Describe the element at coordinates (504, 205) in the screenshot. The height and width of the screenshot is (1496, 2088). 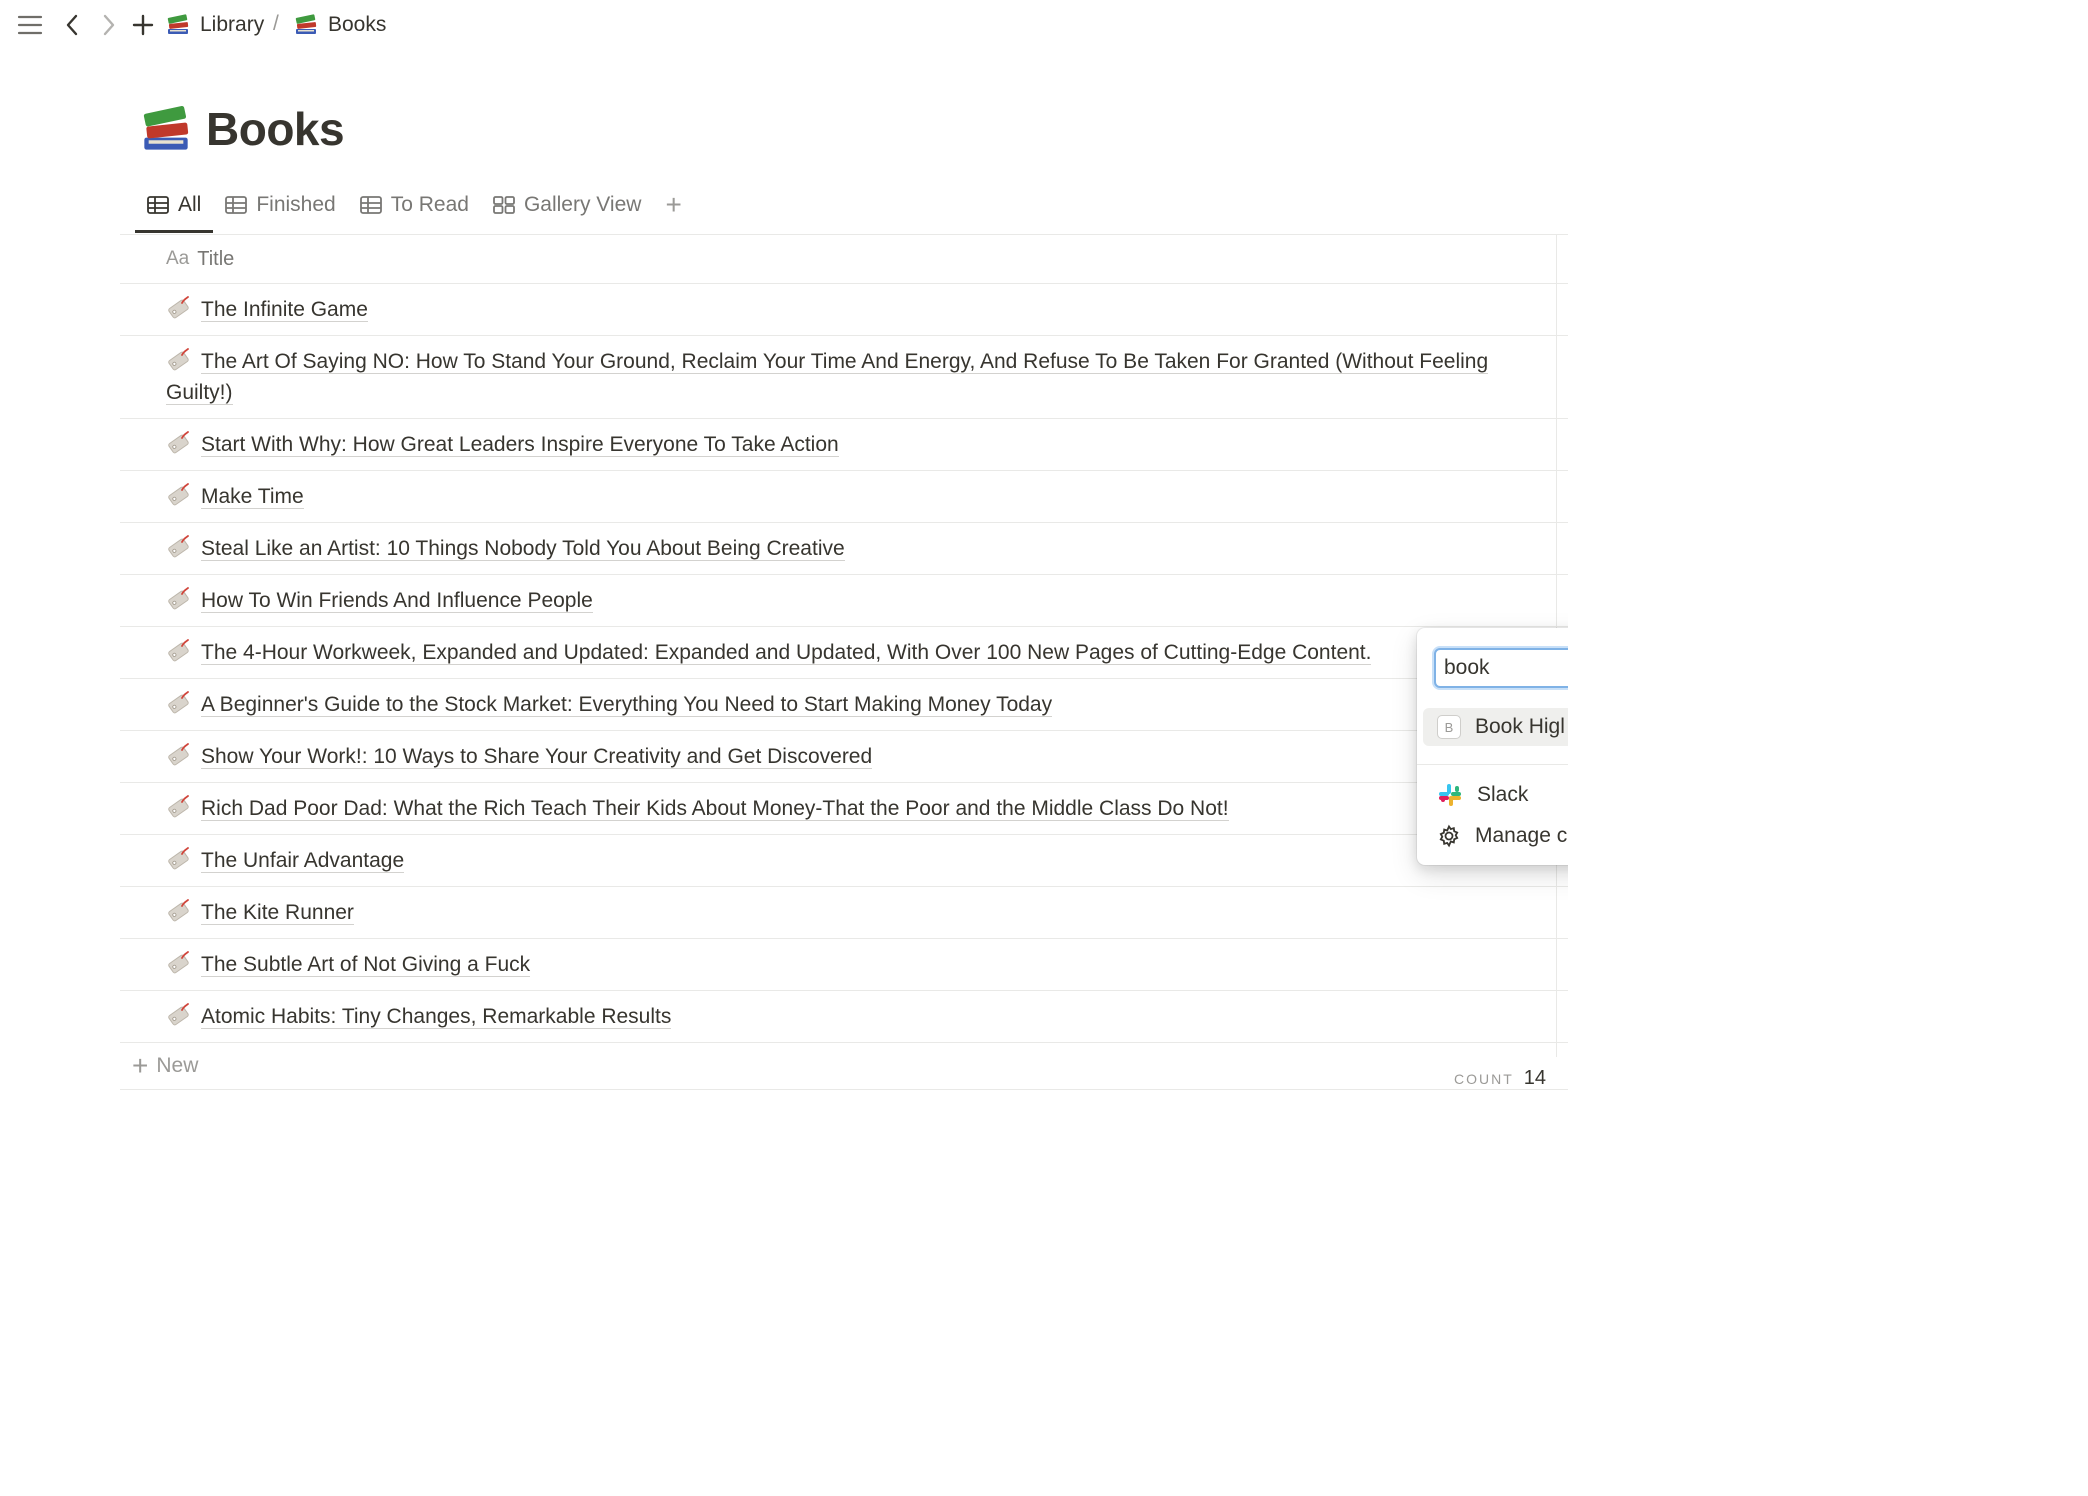
I see `gallery-icon` at that location.